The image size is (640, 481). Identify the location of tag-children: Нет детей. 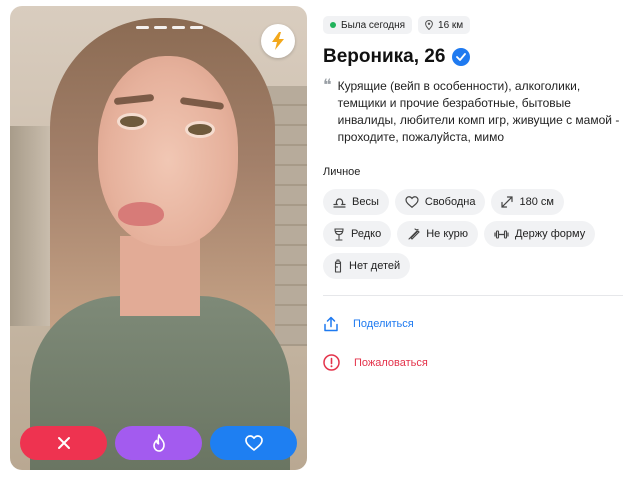
(367, 266).